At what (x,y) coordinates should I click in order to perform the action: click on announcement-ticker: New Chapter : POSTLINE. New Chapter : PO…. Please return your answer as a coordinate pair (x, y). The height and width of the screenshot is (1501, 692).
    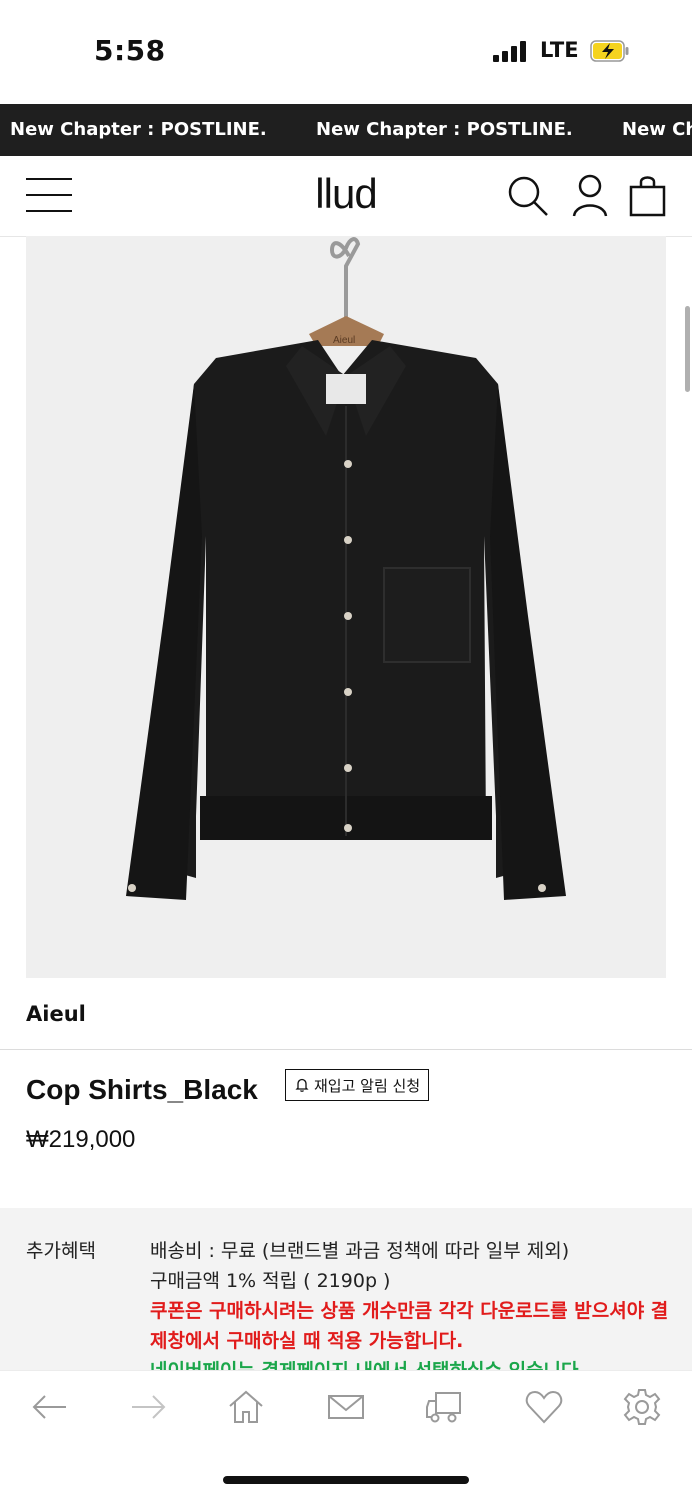
    Looking at the image, I should click on (346, 130).